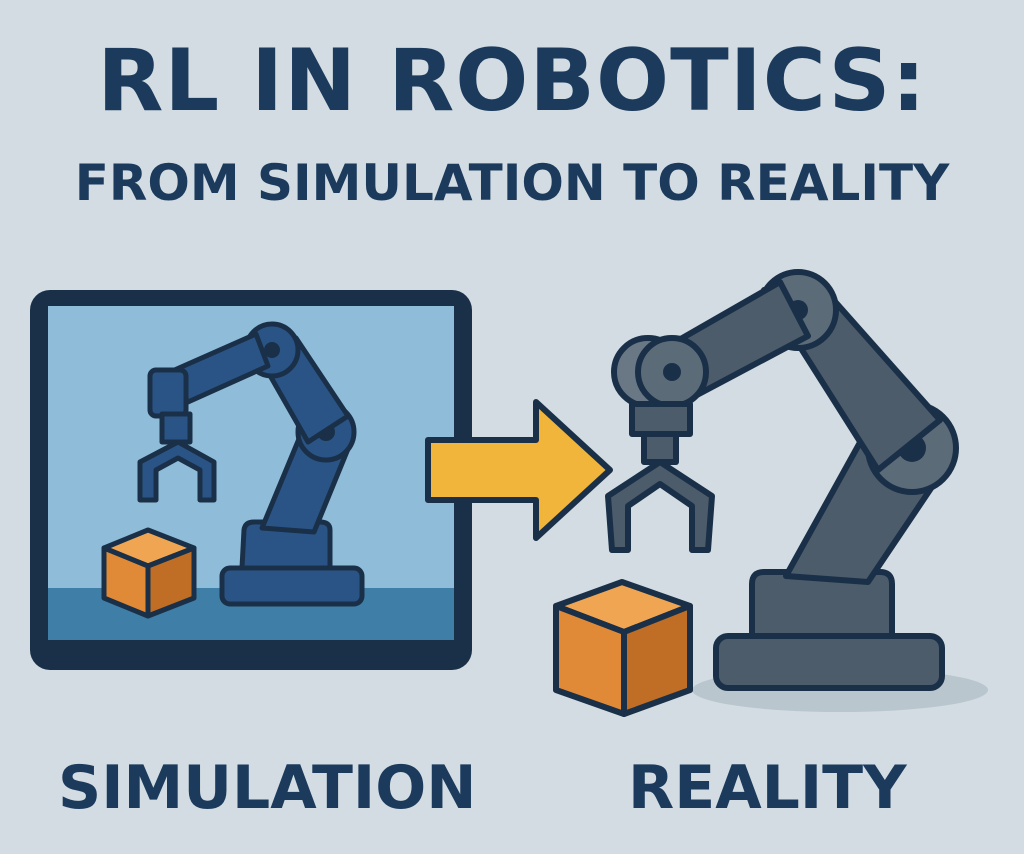 This screenshot has height=854, width=1024. Describe the element at coordinates (267, 788) in the screenshot. I see `simulation-label: SIMULATION` at that location.